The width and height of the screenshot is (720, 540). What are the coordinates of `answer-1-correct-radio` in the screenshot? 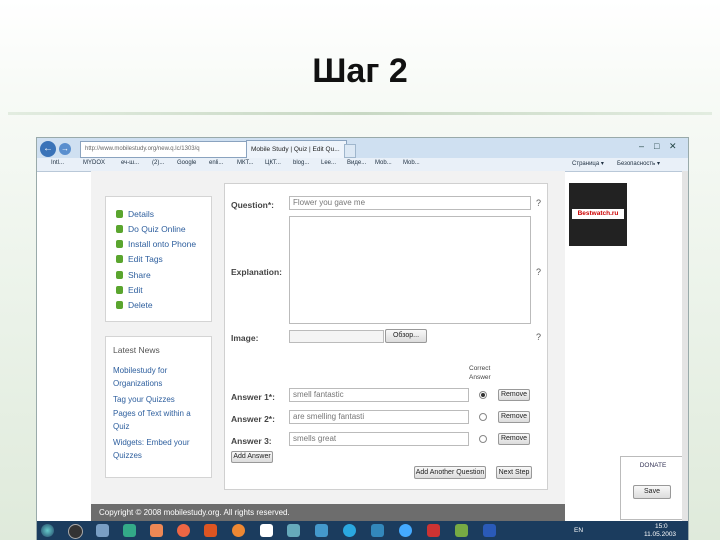 It's located at (483, 395).